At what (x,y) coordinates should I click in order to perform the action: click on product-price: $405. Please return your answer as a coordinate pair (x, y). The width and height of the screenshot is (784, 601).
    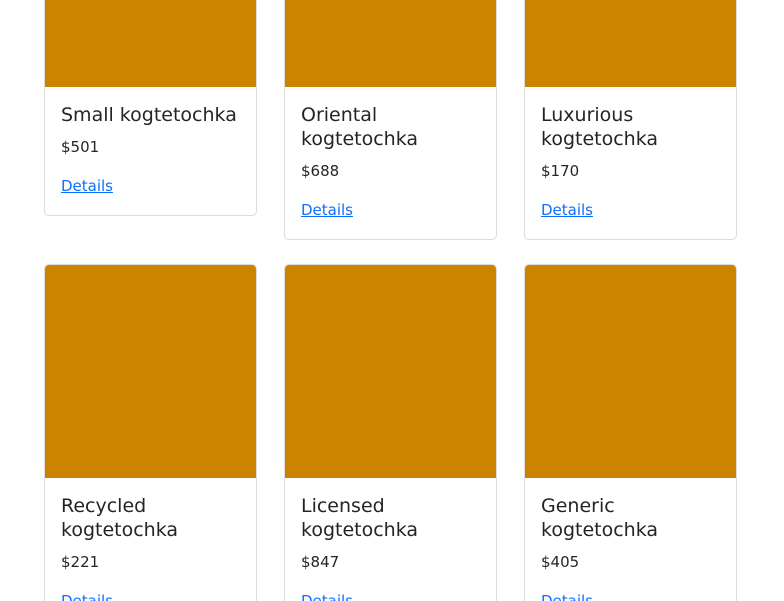
    Looking at the image, I should click on (560, 562).